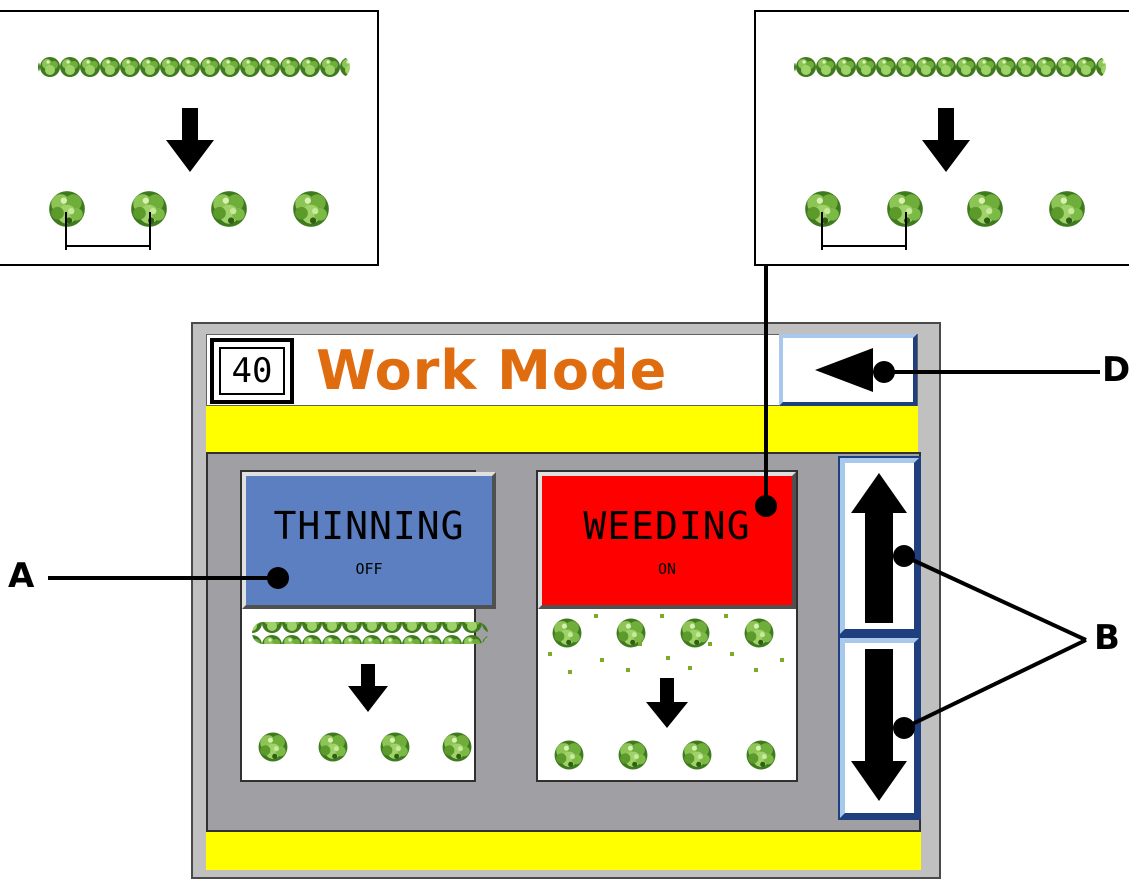 The height and width of the screenshot is (879, 1129). I want to click on bottom-status-strip, so click(563, 851).